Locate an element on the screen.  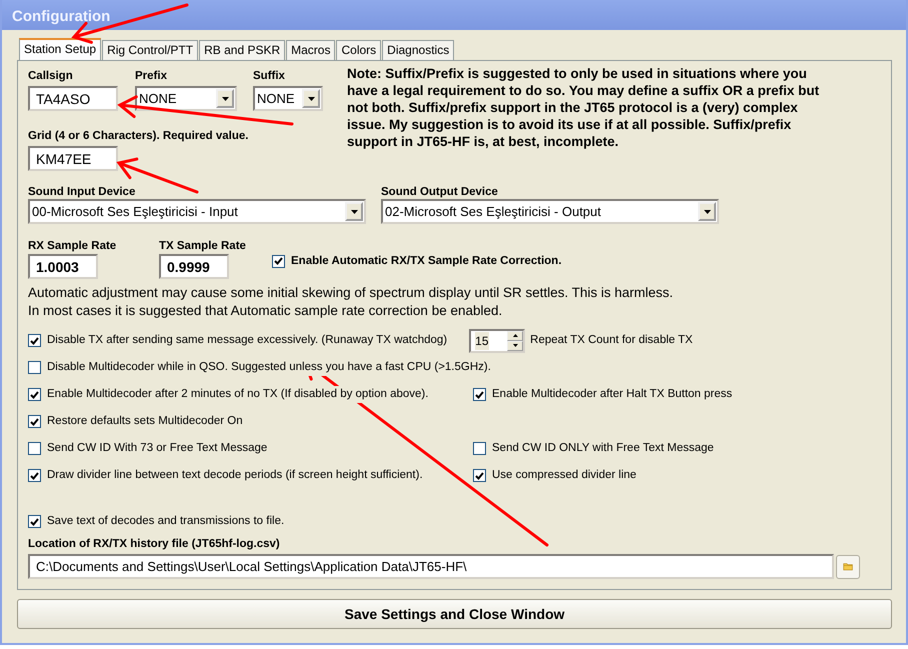
dropdown: 02-Microsoft Ses Eşleştiricisi - Output is located at coordinates (550, 211).